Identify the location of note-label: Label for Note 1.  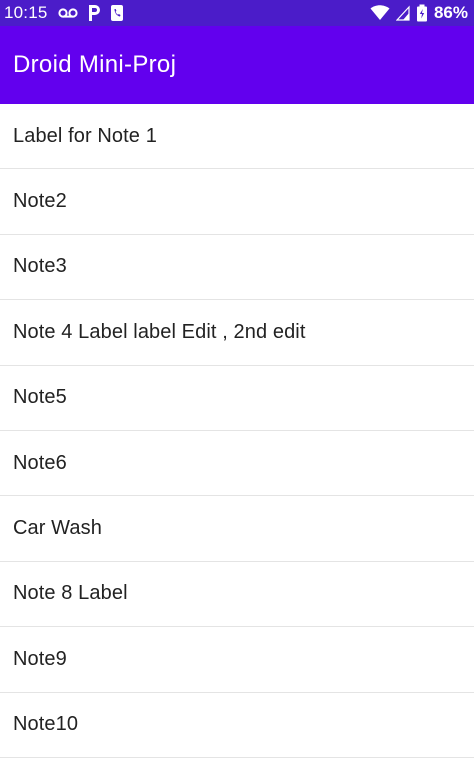
(85, 135).